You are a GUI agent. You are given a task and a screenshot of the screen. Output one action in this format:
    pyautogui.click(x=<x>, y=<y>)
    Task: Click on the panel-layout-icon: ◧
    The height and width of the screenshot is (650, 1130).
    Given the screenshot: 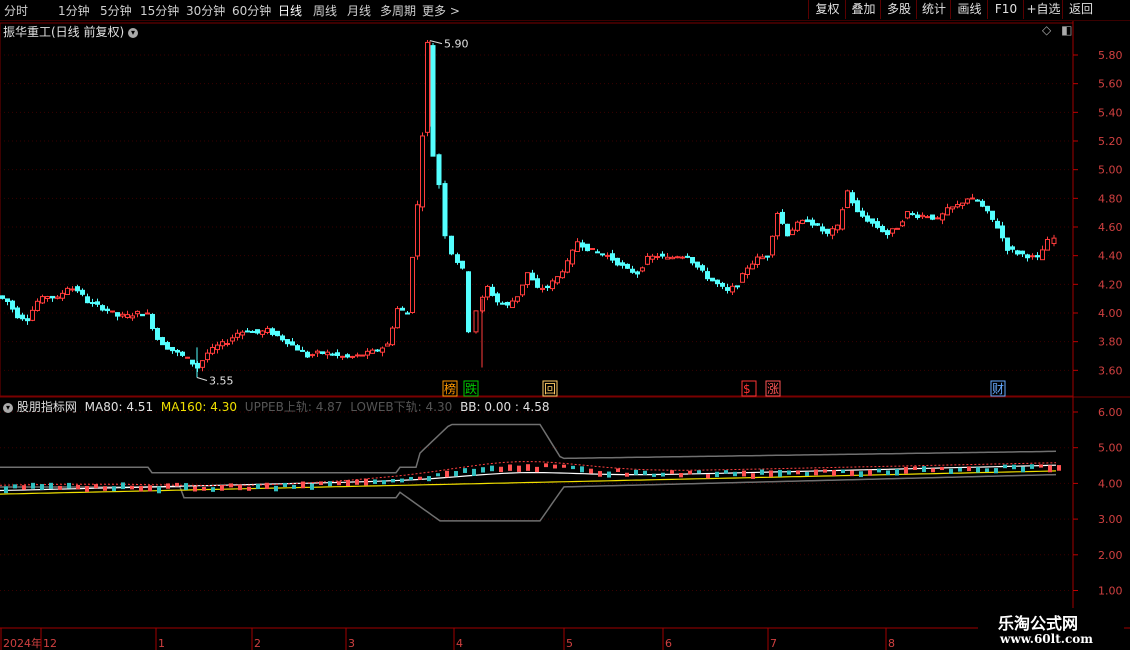 What is the action you would take?
    pyautogui.click(x=1066, y=30)
    